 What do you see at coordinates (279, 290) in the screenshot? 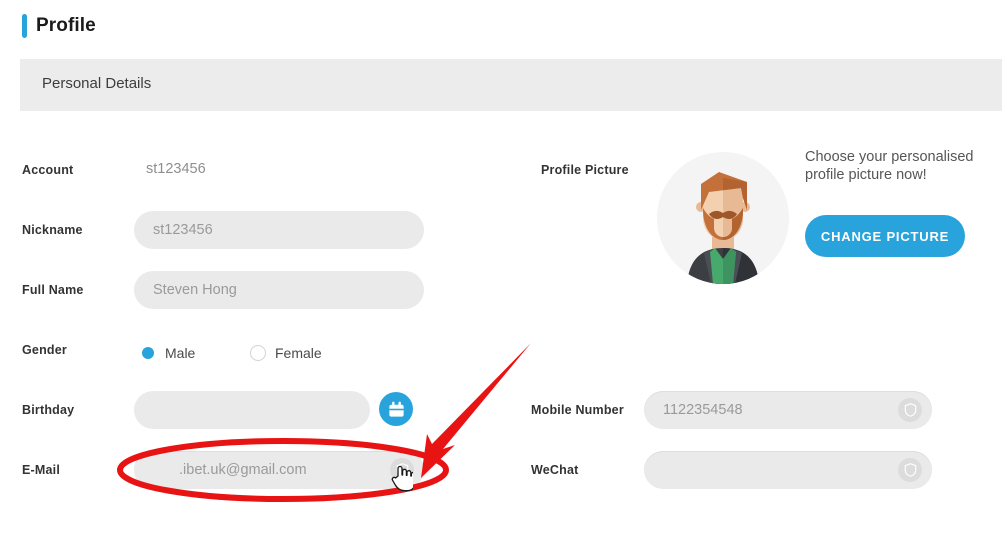
I see `full-name-input: Steven Hong` at bounding box center [279, 290].